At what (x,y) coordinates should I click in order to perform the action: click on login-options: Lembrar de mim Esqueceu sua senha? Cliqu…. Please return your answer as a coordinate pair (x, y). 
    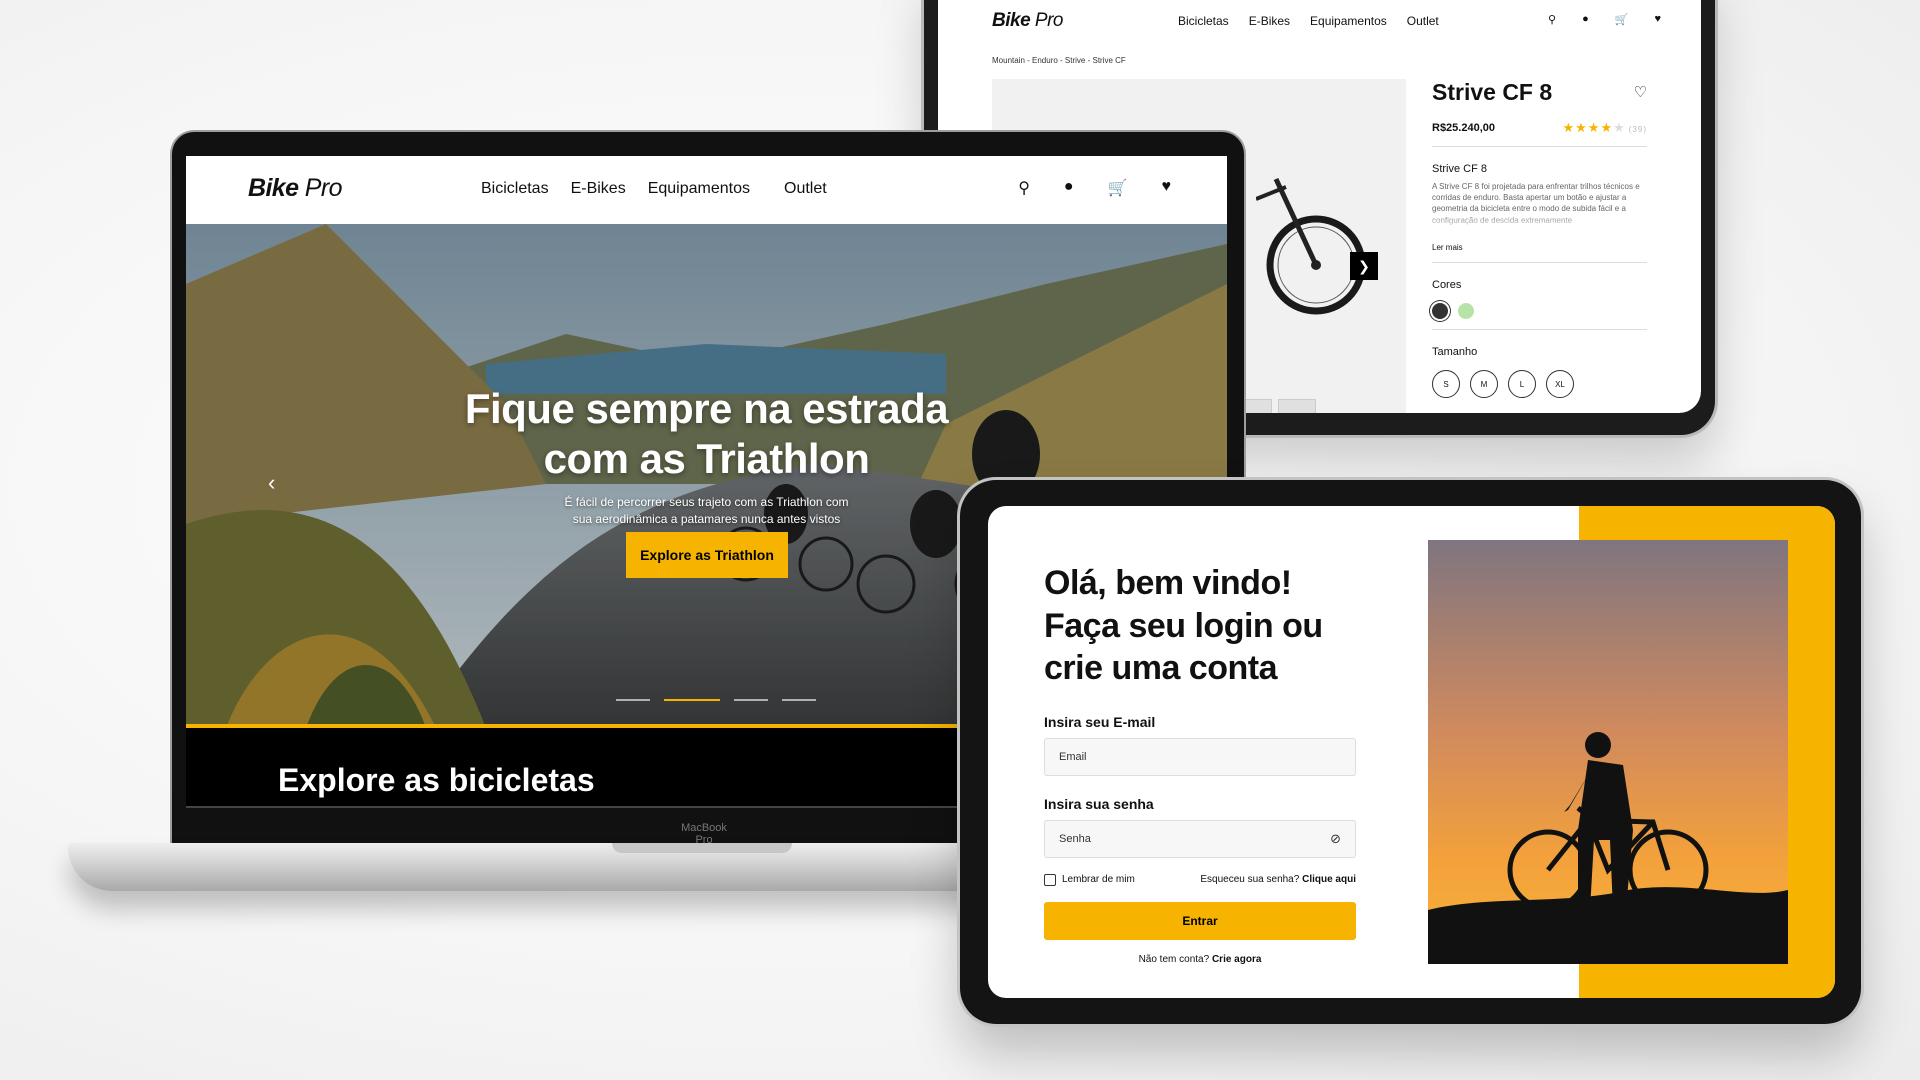
    Looking at the image, I should click on (1200, 879).